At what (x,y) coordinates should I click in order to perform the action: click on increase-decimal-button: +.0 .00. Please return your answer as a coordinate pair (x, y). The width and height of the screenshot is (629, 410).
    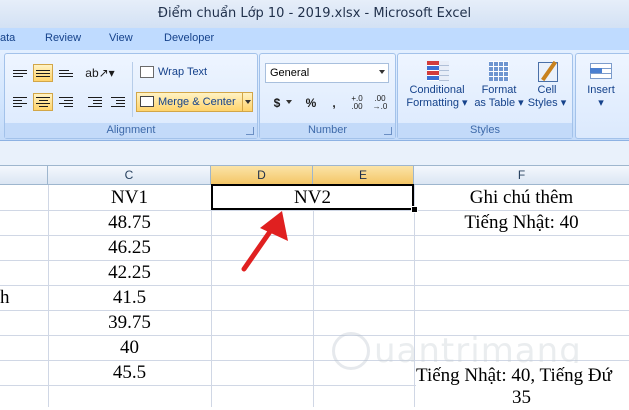
    Looking at the image, I should click on (357, 103).